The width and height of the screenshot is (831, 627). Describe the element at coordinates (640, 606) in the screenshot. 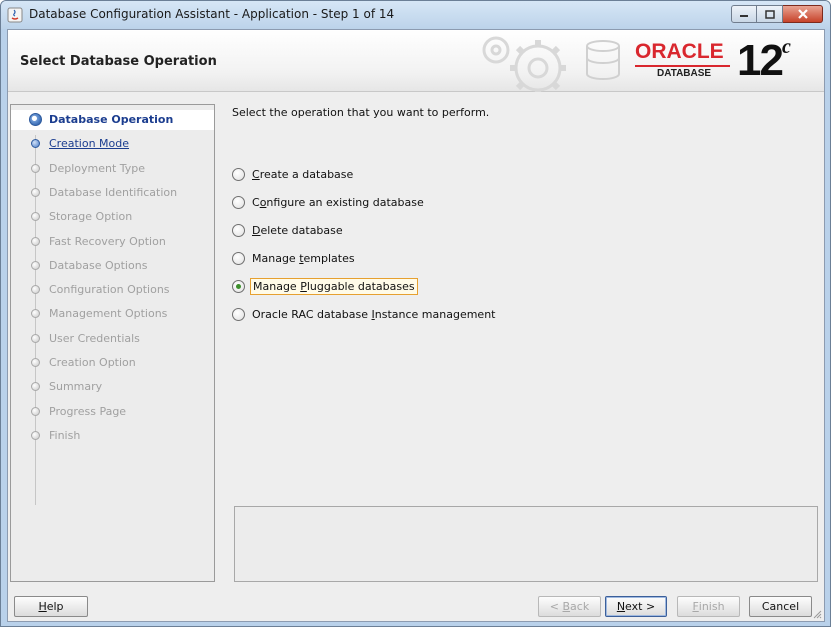

I see `next-label: ext >` at that location.